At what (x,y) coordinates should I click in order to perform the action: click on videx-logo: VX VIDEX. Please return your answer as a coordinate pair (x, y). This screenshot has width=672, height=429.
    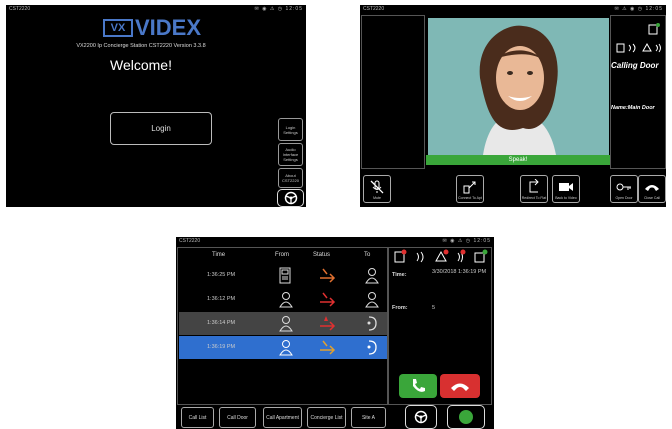
    Looking at the image, I should click on (152, 27).